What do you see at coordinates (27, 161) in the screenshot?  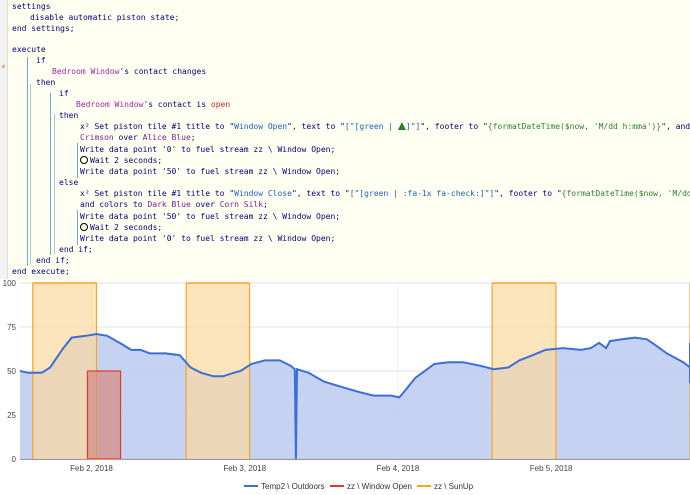 I see `if-block-bar` at bounding box center [27, 161].